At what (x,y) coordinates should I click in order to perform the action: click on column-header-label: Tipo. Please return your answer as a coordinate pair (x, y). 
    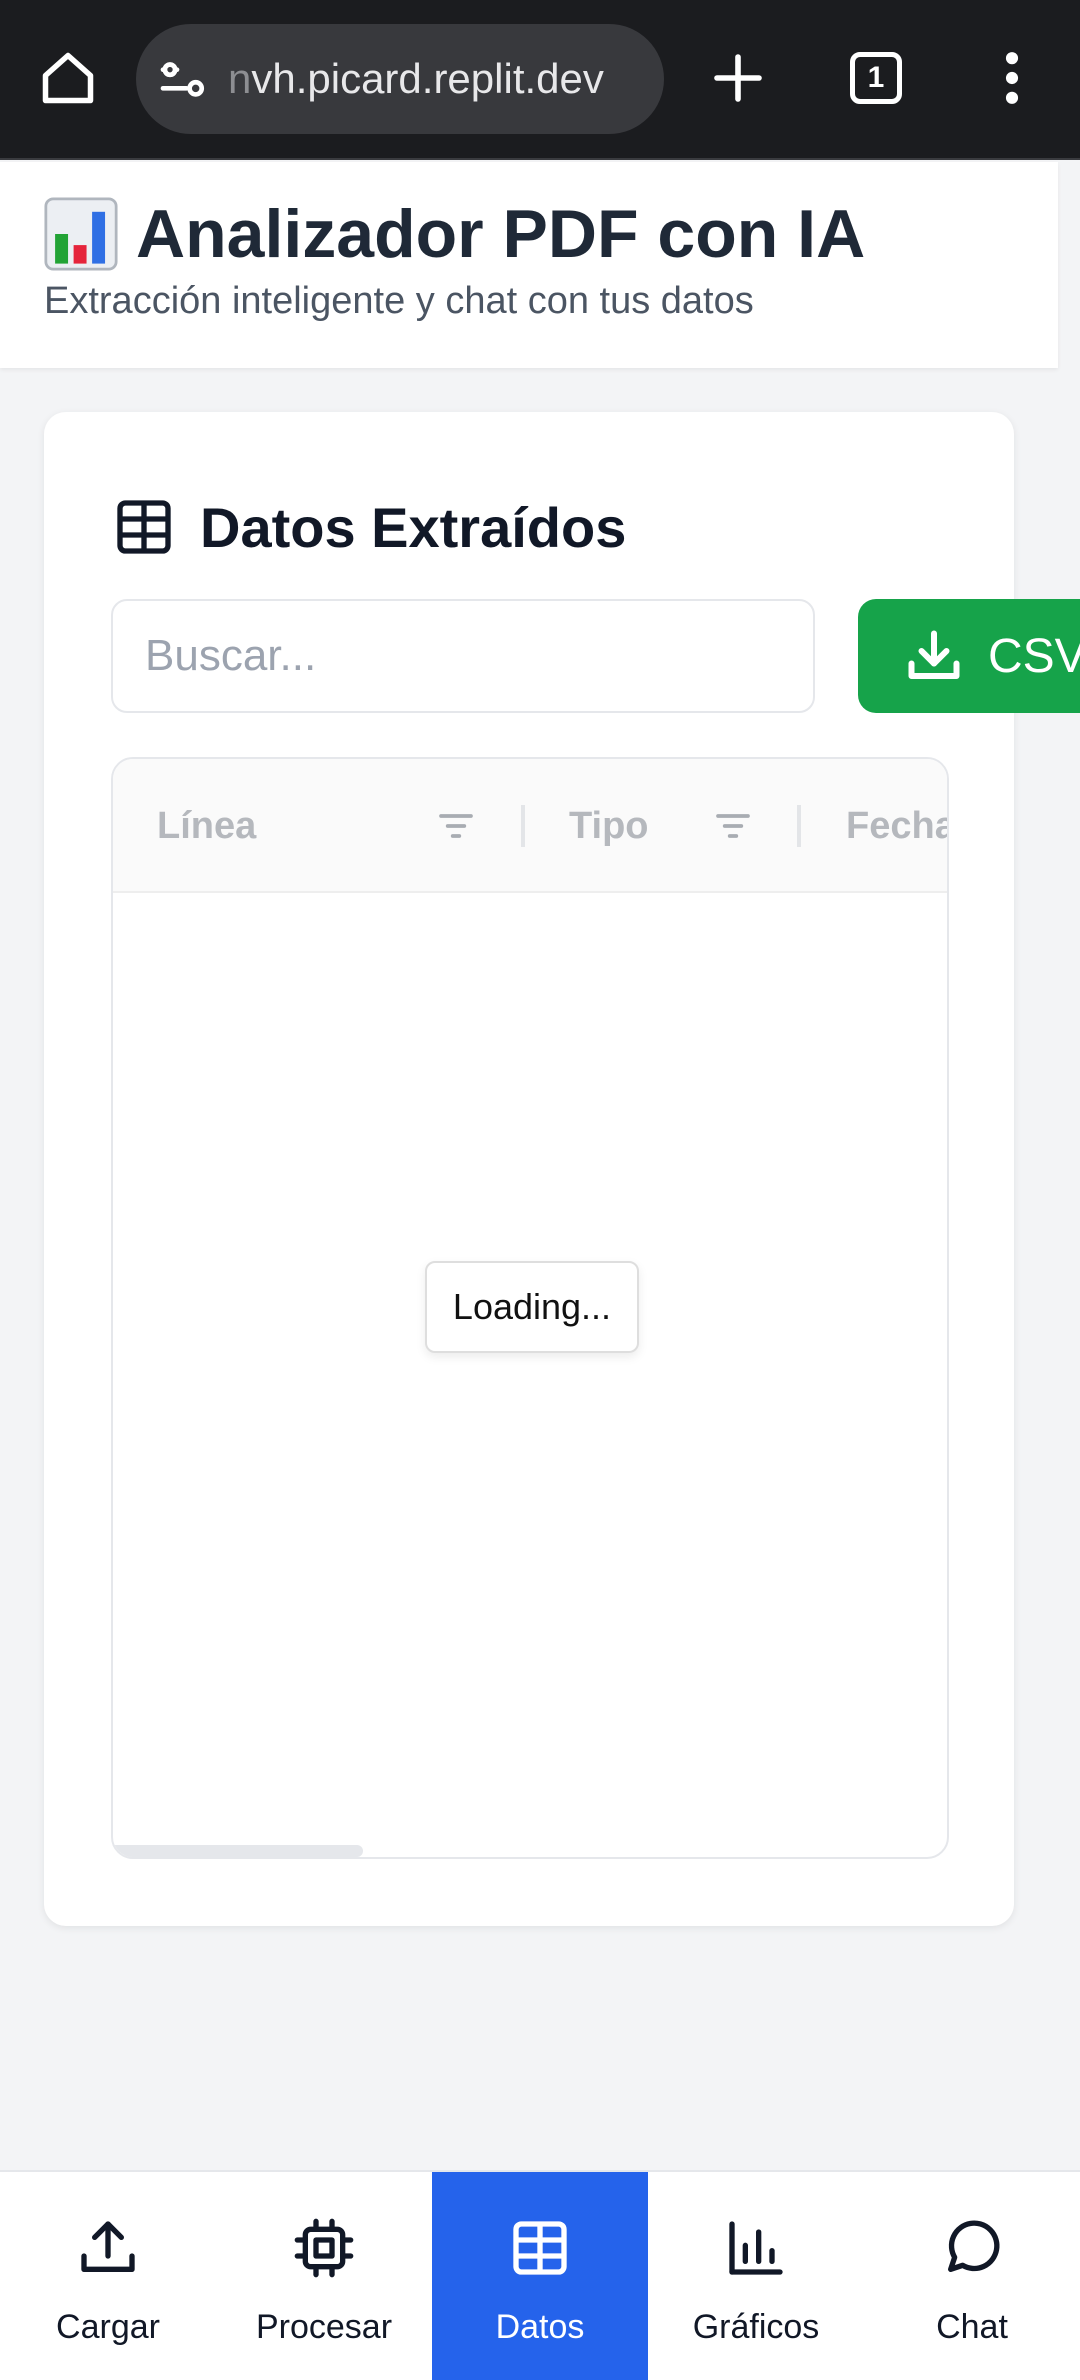
    Looking at the image, I should click on (609, 825).